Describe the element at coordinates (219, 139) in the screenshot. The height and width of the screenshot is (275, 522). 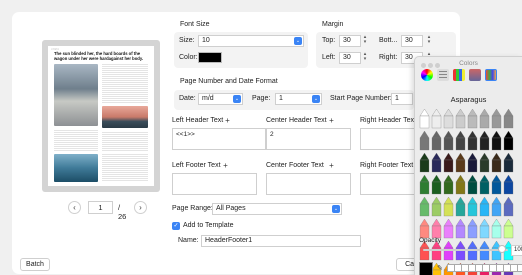
I see `left-header-text: <<1>>` at that location.